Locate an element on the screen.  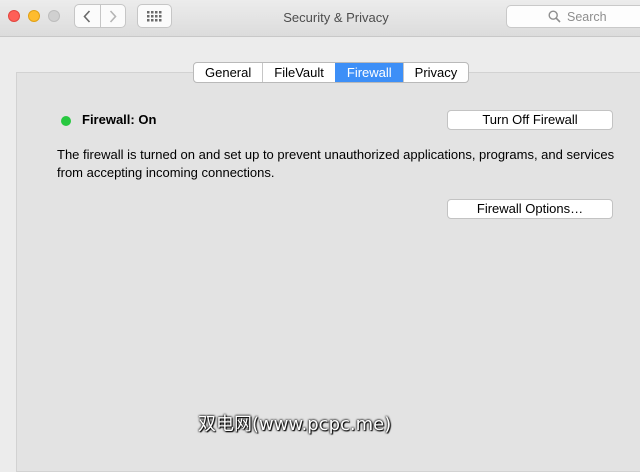
title-bar: Security & Privacy Search is located at coordinates (320, 18).